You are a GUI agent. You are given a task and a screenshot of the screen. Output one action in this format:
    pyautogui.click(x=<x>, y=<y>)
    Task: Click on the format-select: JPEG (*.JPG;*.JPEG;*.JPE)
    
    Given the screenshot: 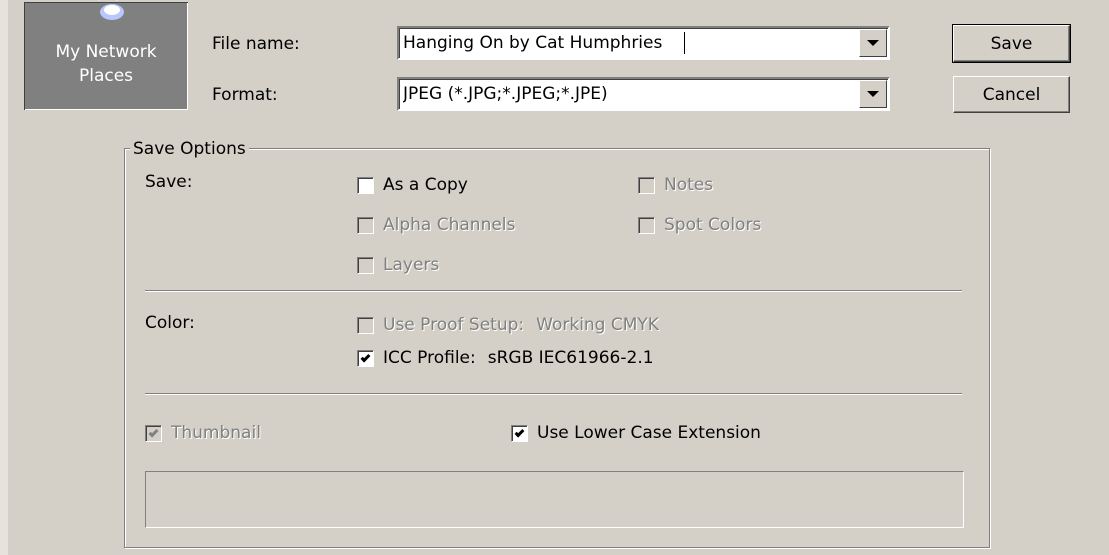 What is the action you would take?
    pyautogui.click(x=643, y=94)
    